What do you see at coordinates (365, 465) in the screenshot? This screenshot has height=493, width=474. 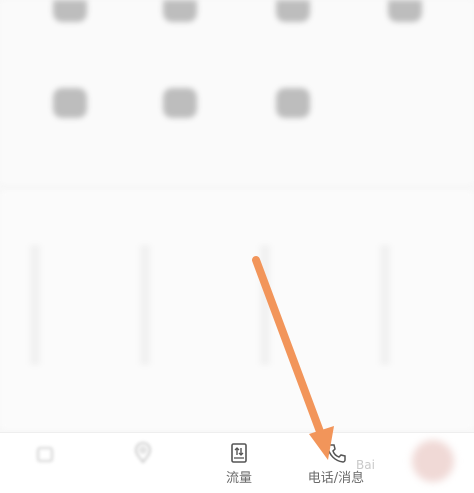 I see `watermark: Bai` at bounding box center [365, 465].